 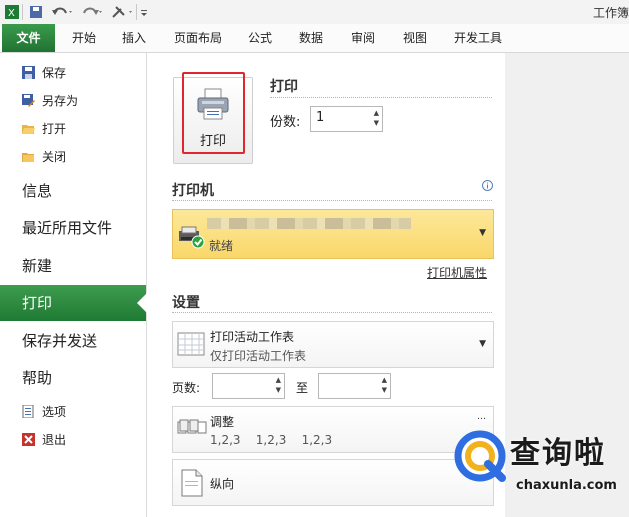 What do you see at coordinates (37, 378) in the screenshot?
I see `nav-help-label: 帮助` at bounding box center [37, 378].